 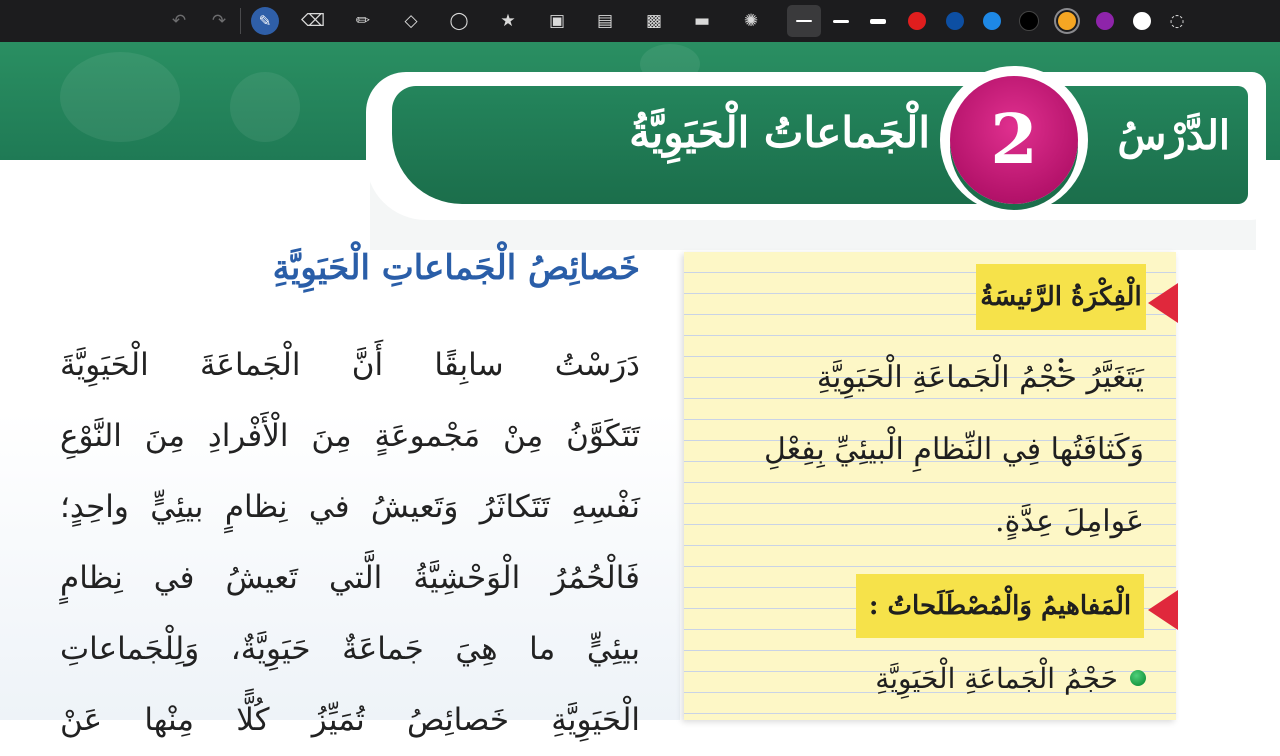 I want to click on lesson-title: الْجَماعاتُ الْحَيَوِيَّةُ, so click(x=779, y=132).